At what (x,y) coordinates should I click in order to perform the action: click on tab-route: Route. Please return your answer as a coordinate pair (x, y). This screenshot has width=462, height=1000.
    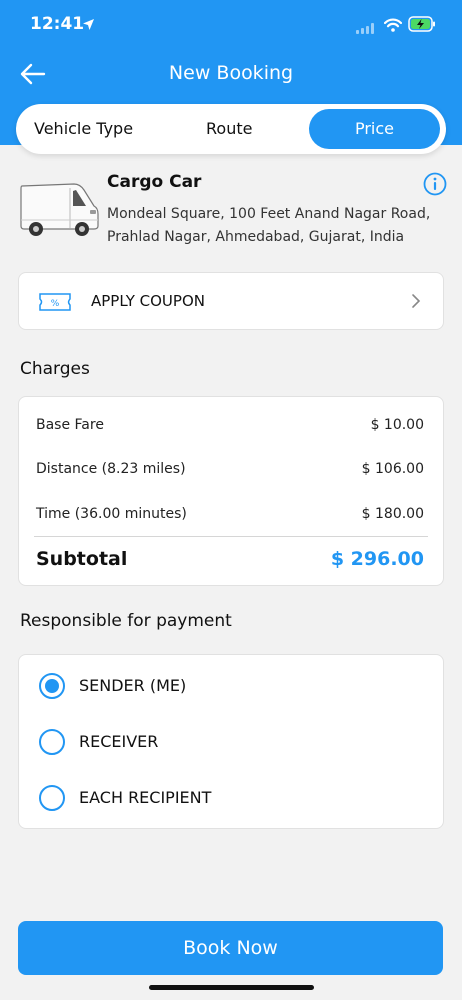
    Looking at the image, I should click on (229, 129).